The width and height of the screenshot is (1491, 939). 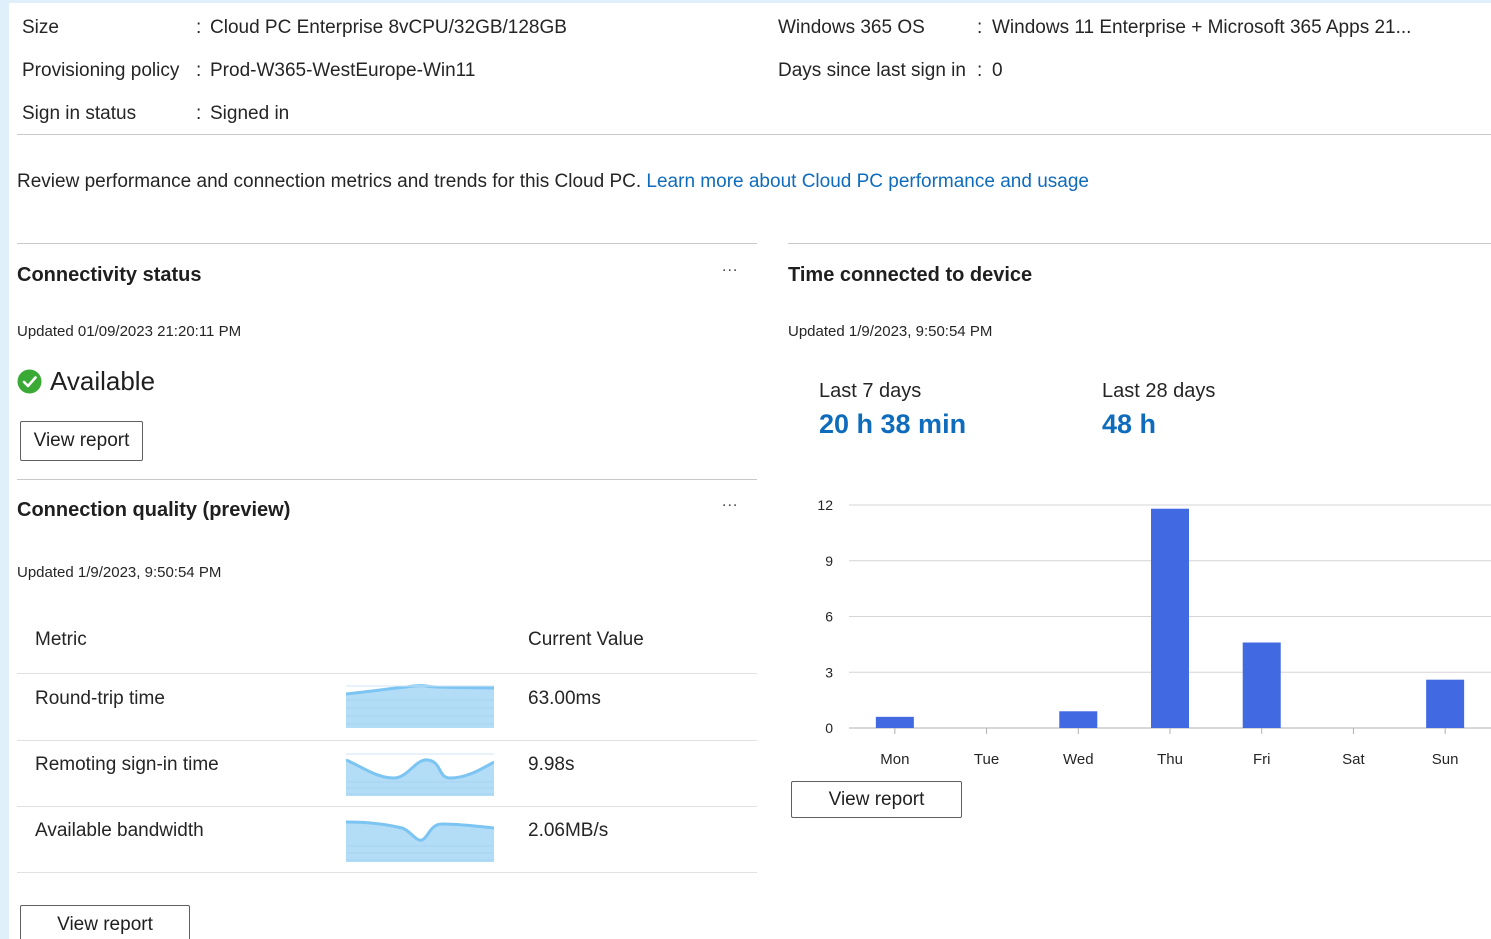 I want to click on connectivity-view-report-button: View report, so click(x=81, y=441).